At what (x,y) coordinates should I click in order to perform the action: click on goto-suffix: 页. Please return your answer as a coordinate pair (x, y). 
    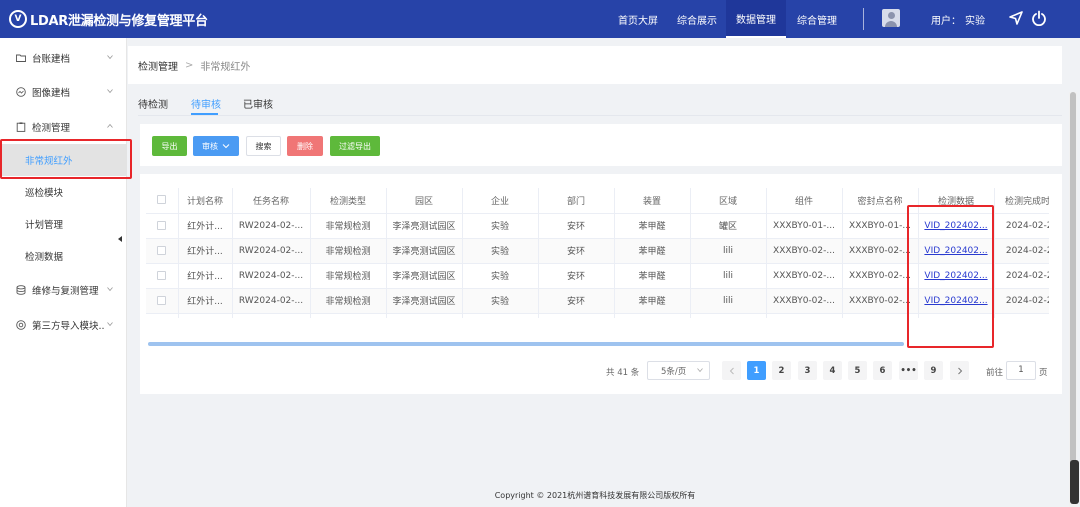
    Looking at the image, I should click on (1043, 373).